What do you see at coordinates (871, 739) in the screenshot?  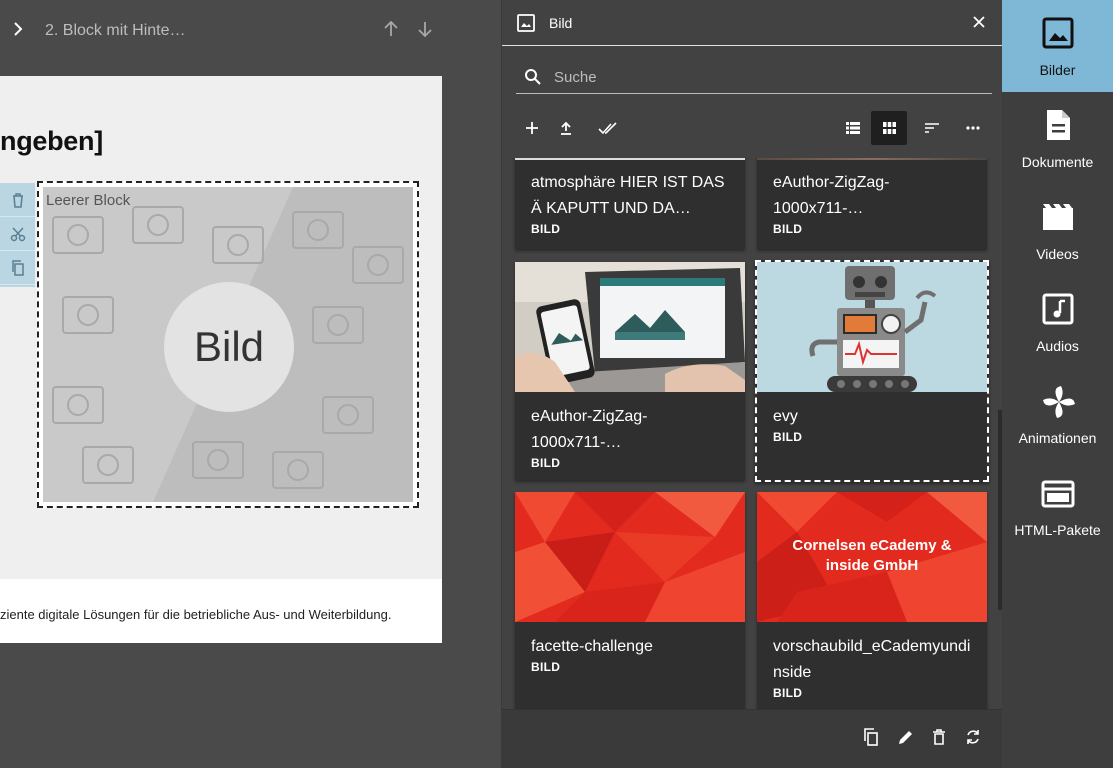 I see `duplicate-icon` at bounding box center [871, 739].